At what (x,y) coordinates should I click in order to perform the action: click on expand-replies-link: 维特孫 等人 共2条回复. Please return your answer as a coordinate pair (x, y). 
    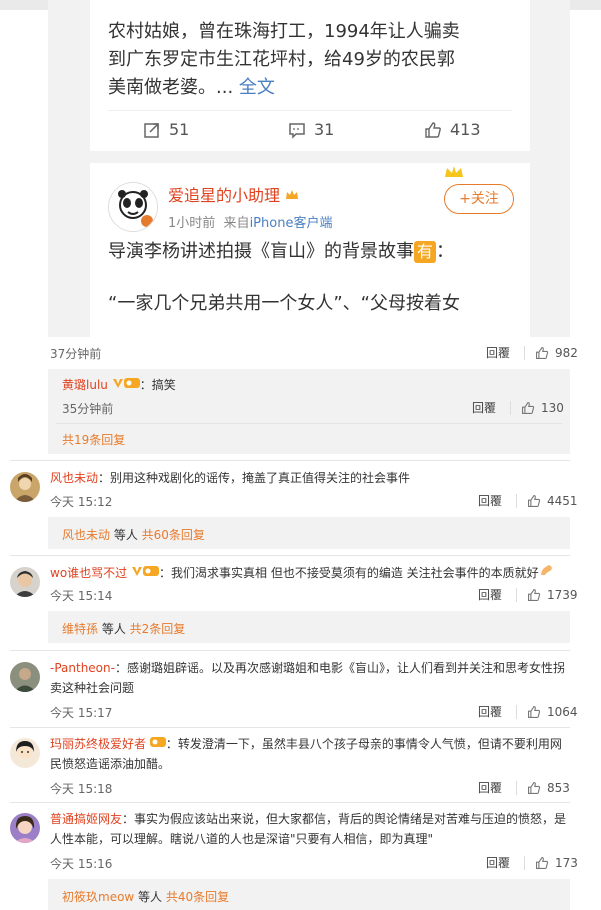
    Looking at the image, I should click on (123, 628).